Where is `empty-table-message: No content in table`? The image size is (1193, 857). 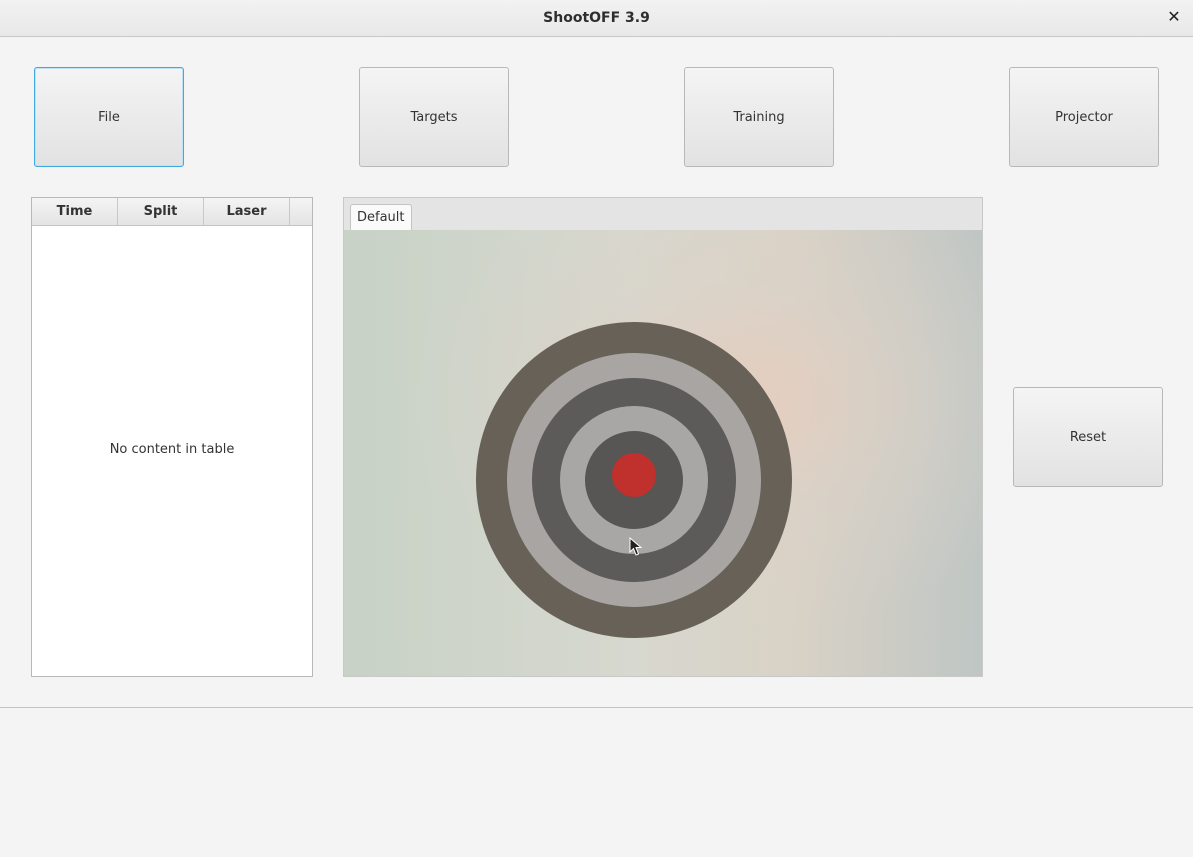
empty-table-message: No content in table is located at coordinates (172, 449).